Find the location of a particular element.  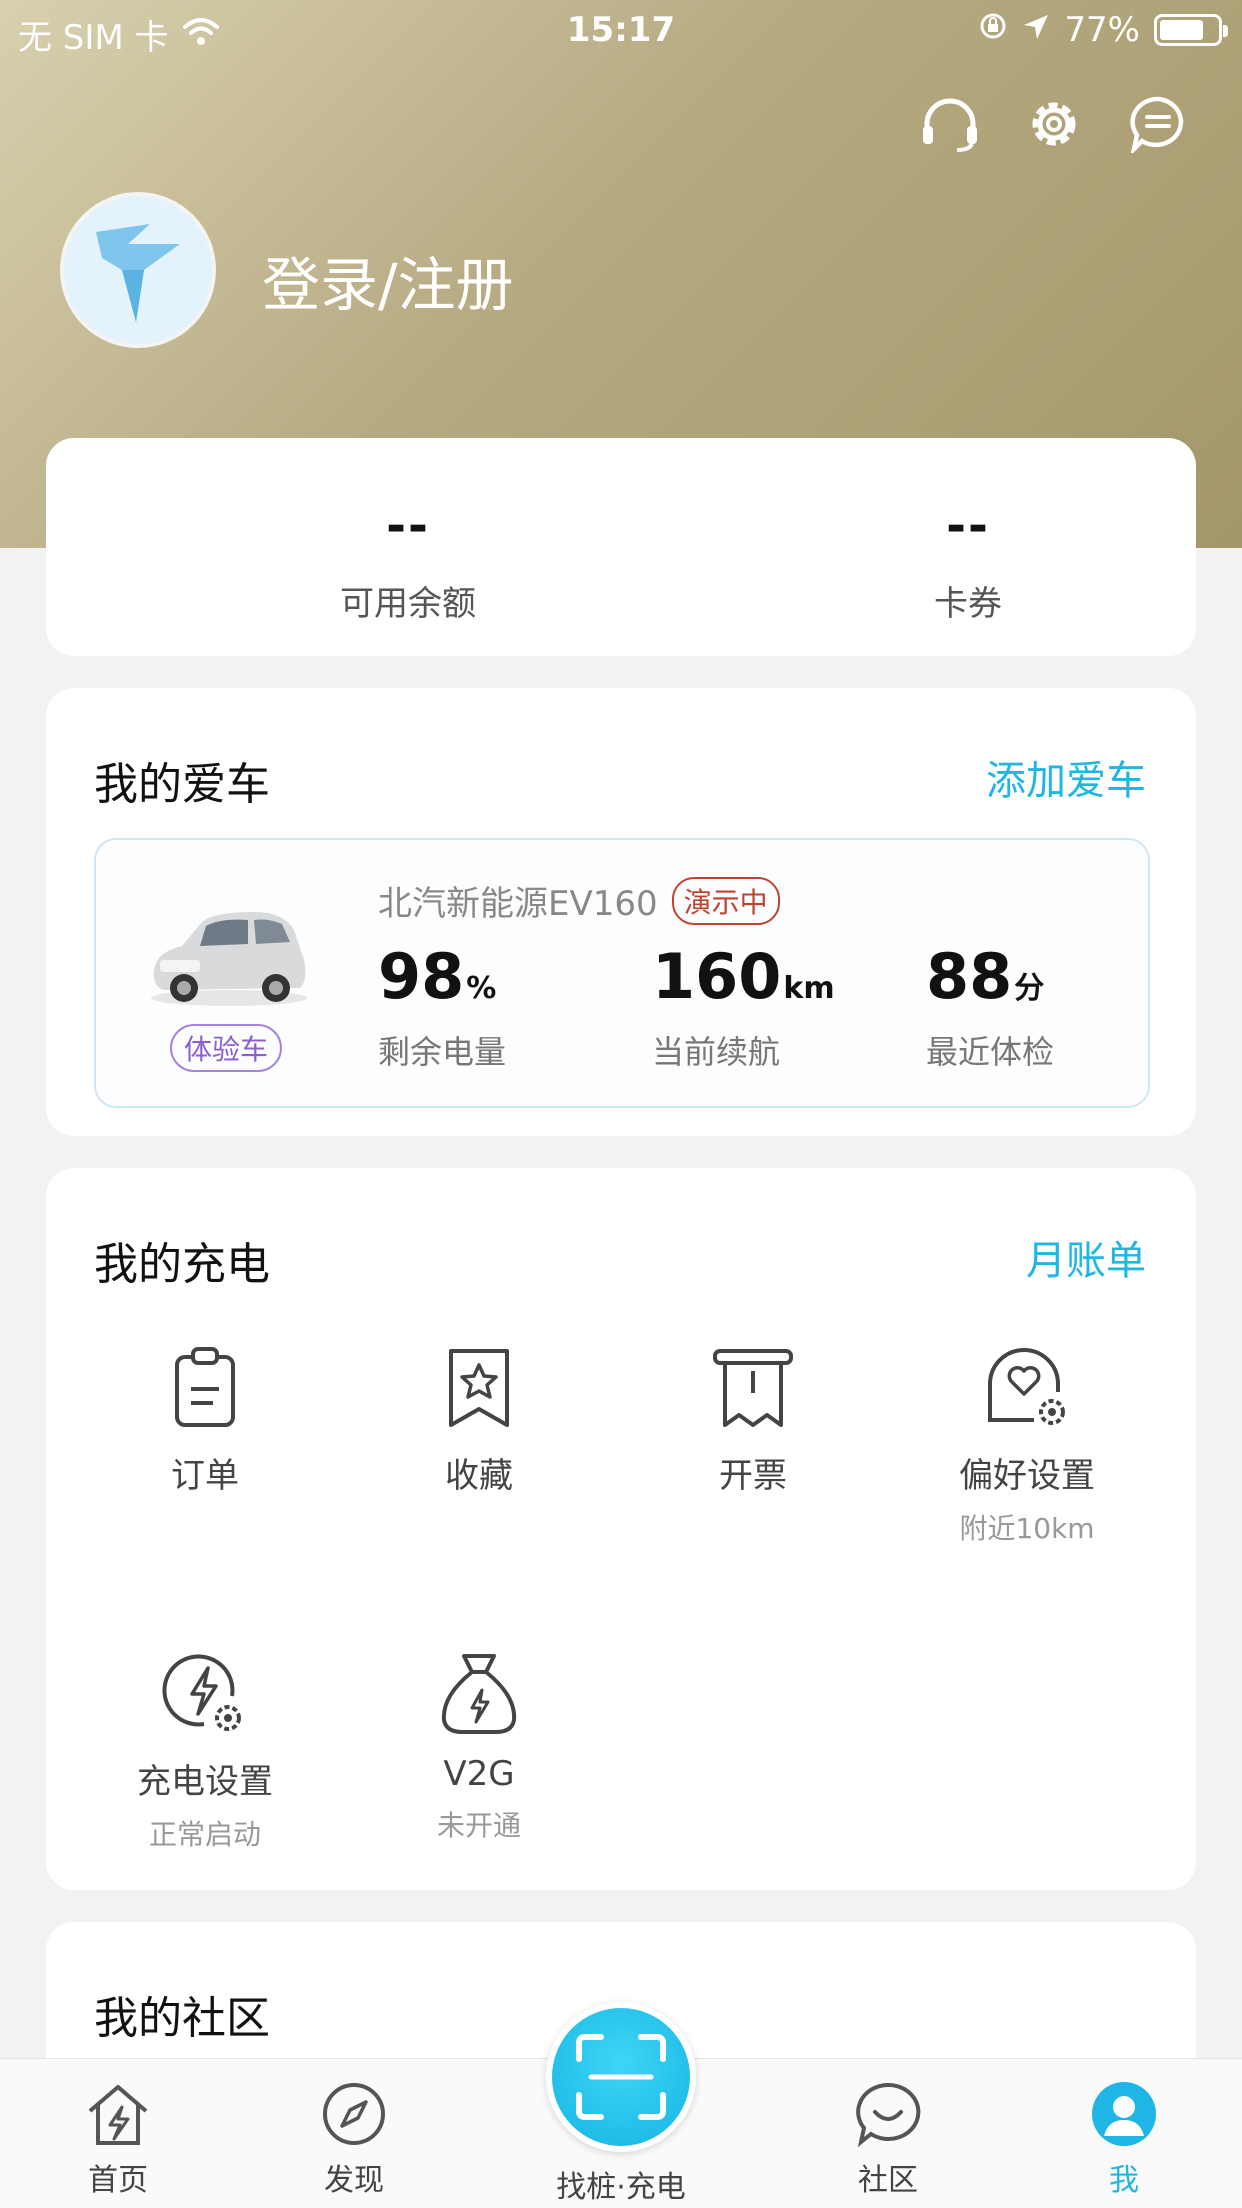

coupons-value: -- is located at coordinates (968, 526).